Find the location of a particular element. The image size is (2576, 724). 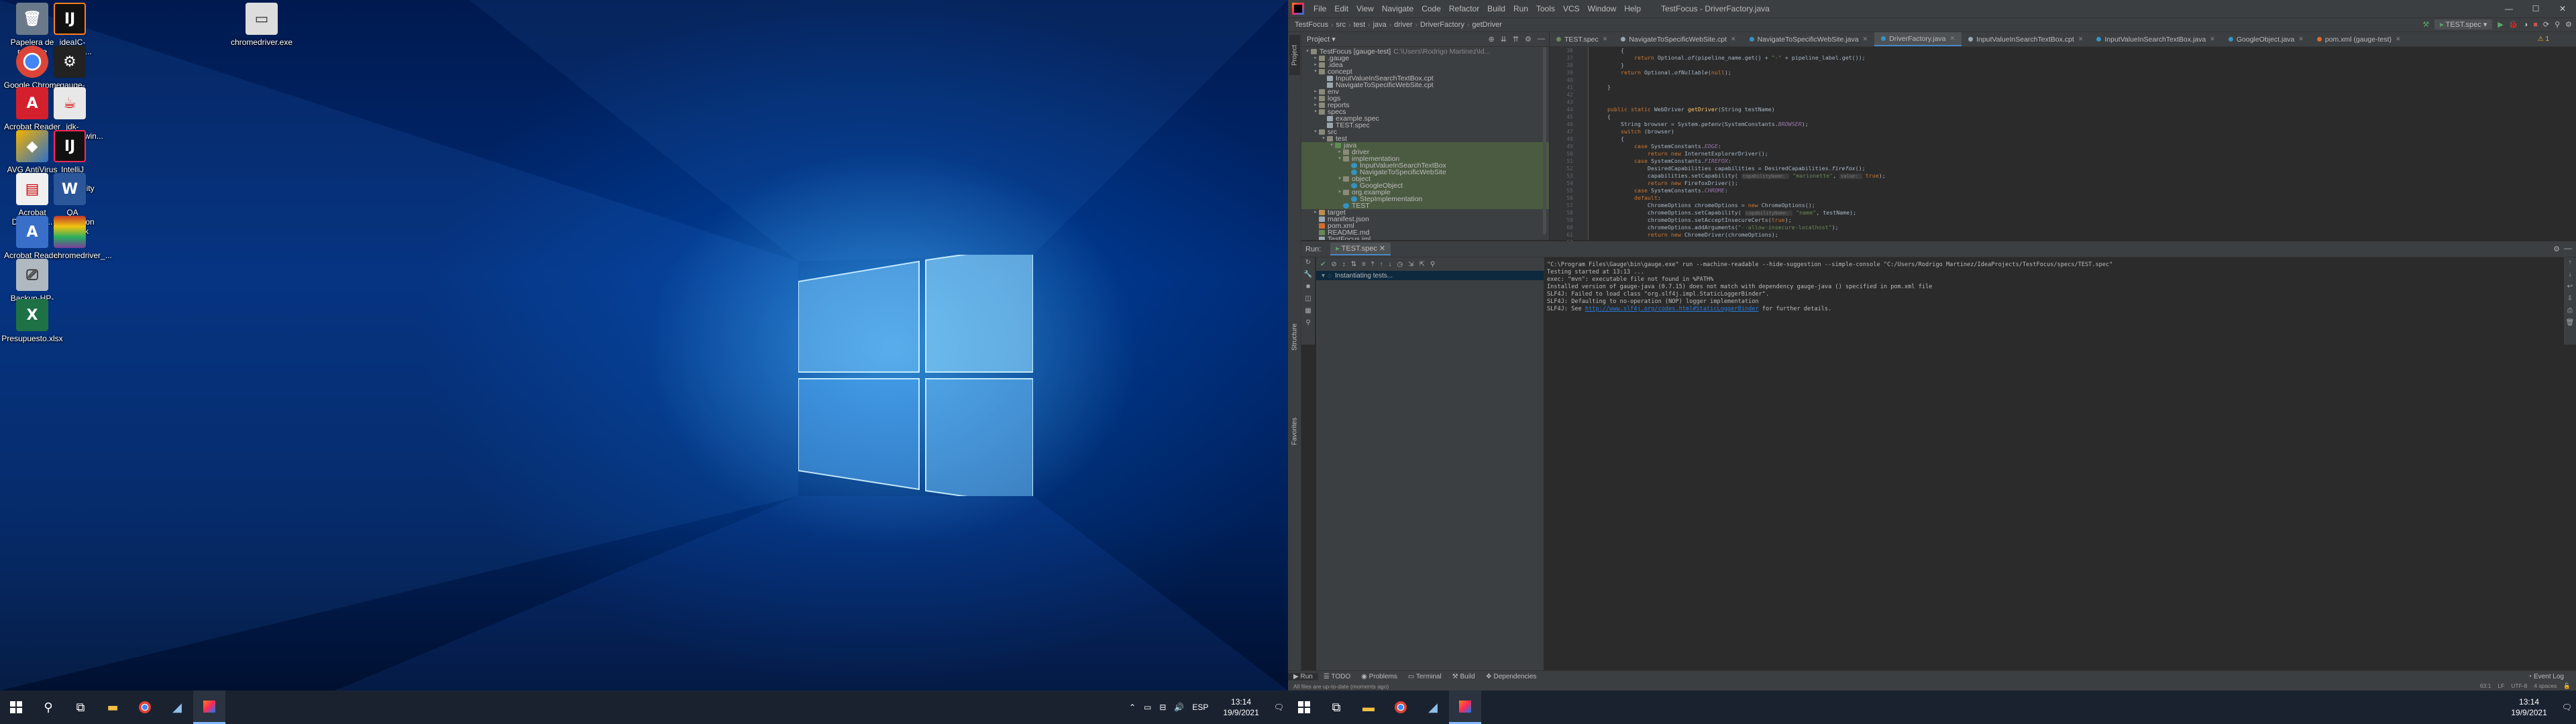

up-arrow-icon: ↑ is located at coordinates (2570, 264).